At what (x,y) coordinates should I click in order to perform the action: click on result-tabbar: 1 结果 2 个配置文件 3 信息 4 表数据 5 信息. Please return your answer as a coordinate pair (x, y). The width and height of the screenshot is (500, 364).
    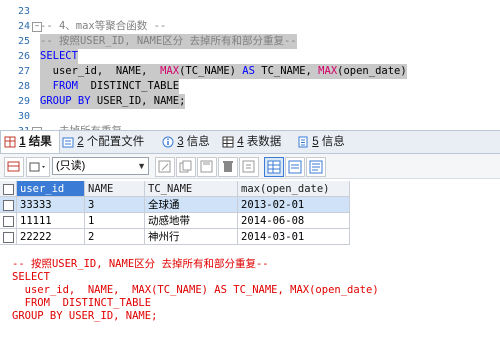
    Looking at the image, I should click on (250, 142).